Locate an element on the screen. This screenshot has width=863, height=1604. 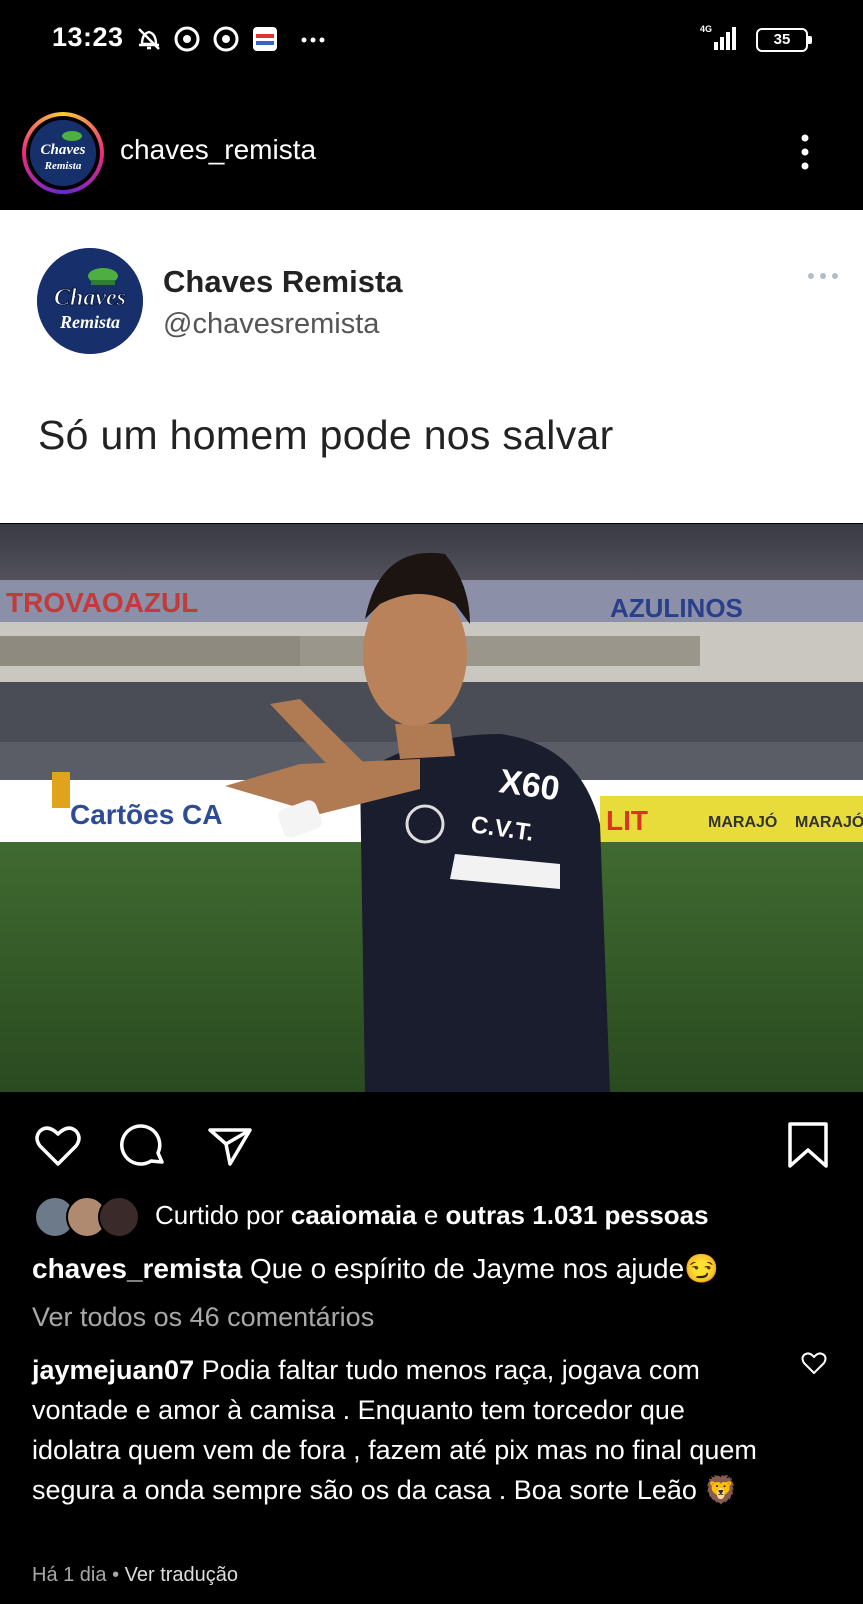
battery-icon: 35 is located at coordinates (784, 40).